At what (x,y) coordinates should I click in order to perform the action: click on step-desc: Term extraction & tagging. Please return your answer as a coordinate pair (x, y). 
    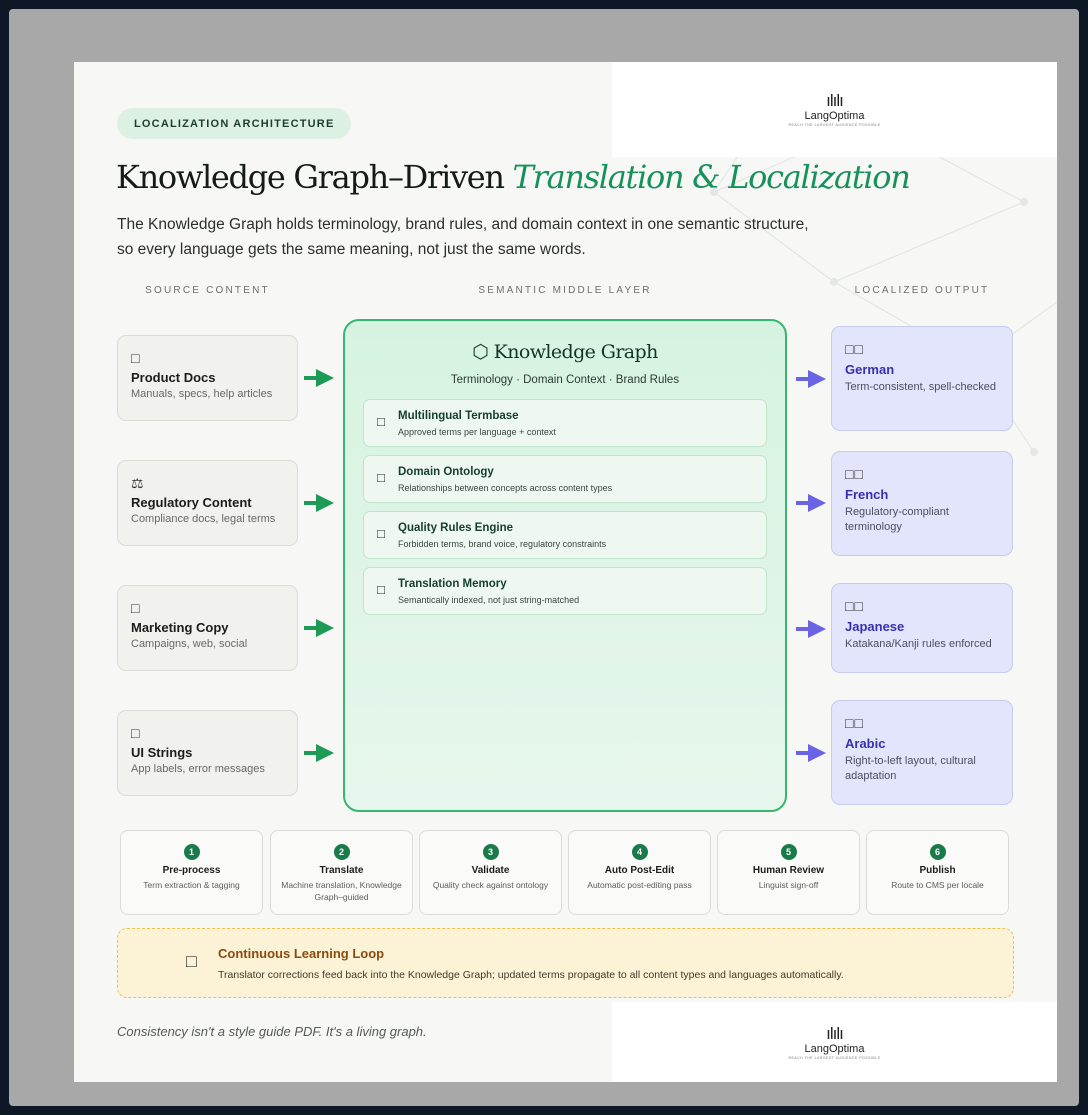
    Looking at the image, I should click on (191, 885).